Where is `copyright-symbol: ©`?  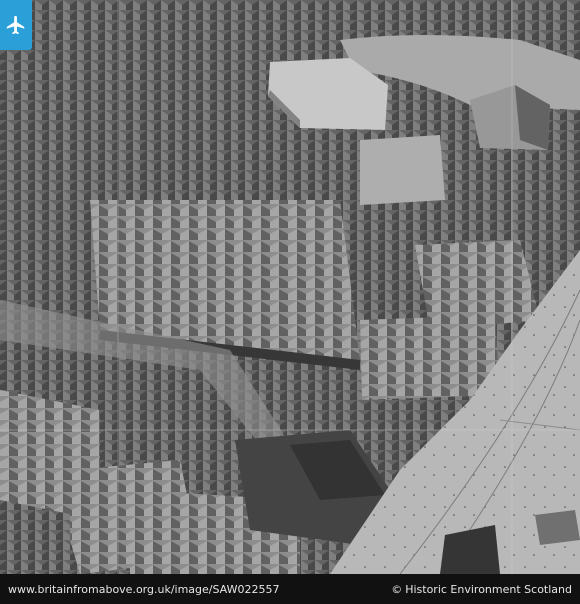
copyright-symbol: © is located at coordinates (397, 589).